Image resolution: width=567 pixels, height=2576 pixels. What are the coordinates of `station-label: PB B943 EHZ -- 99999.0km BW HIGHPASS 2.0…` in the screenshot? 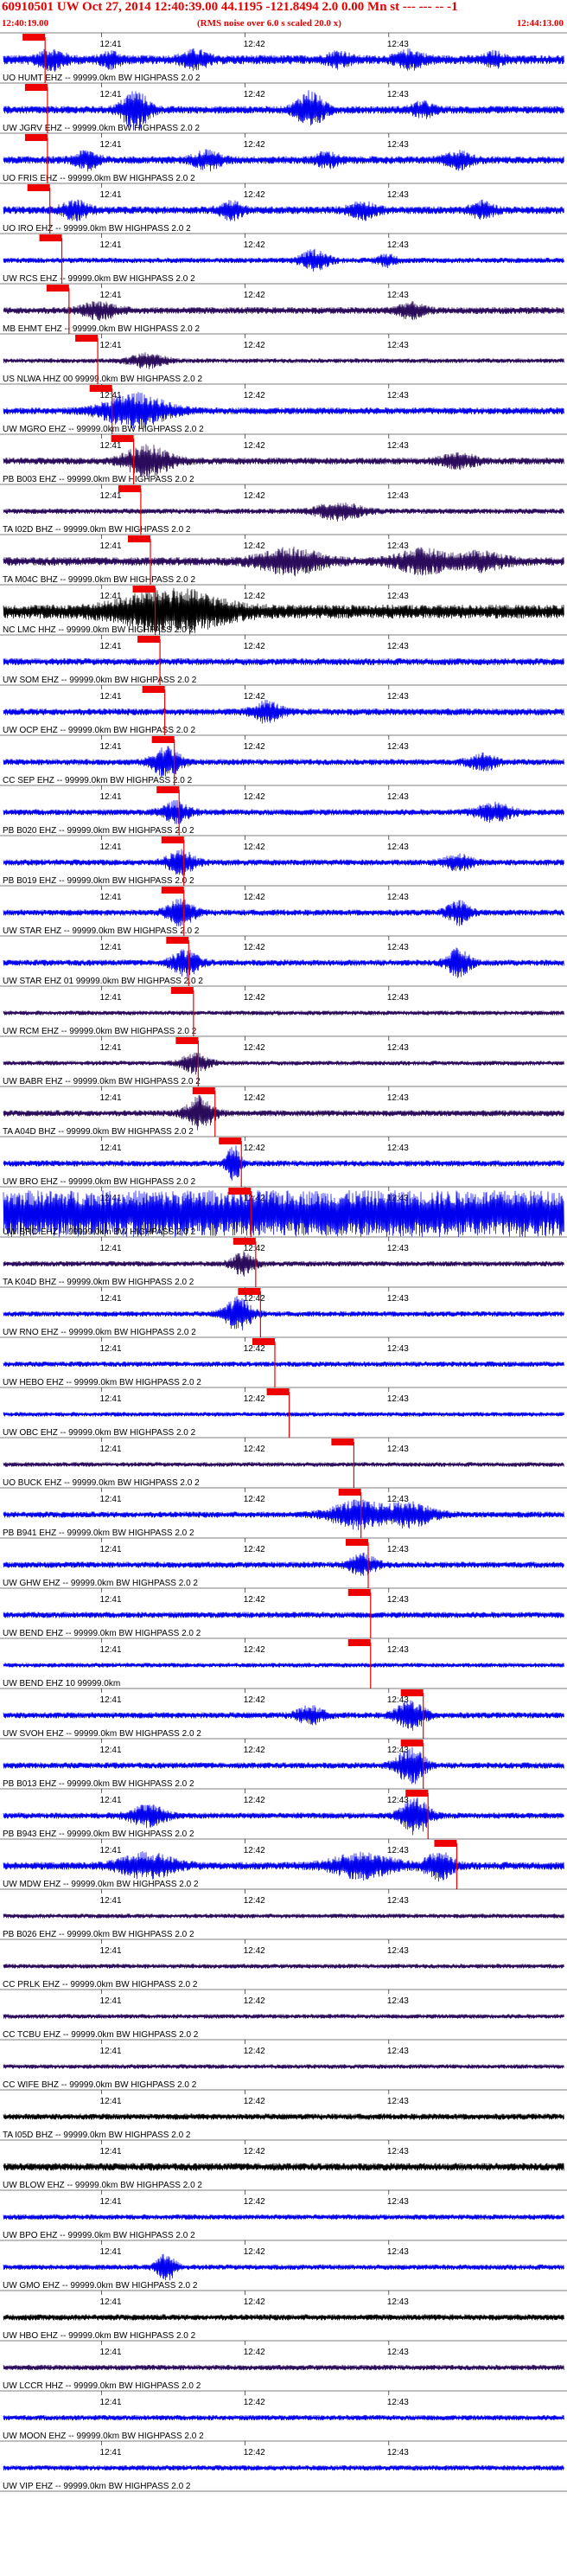 It's located at (98, 1834).